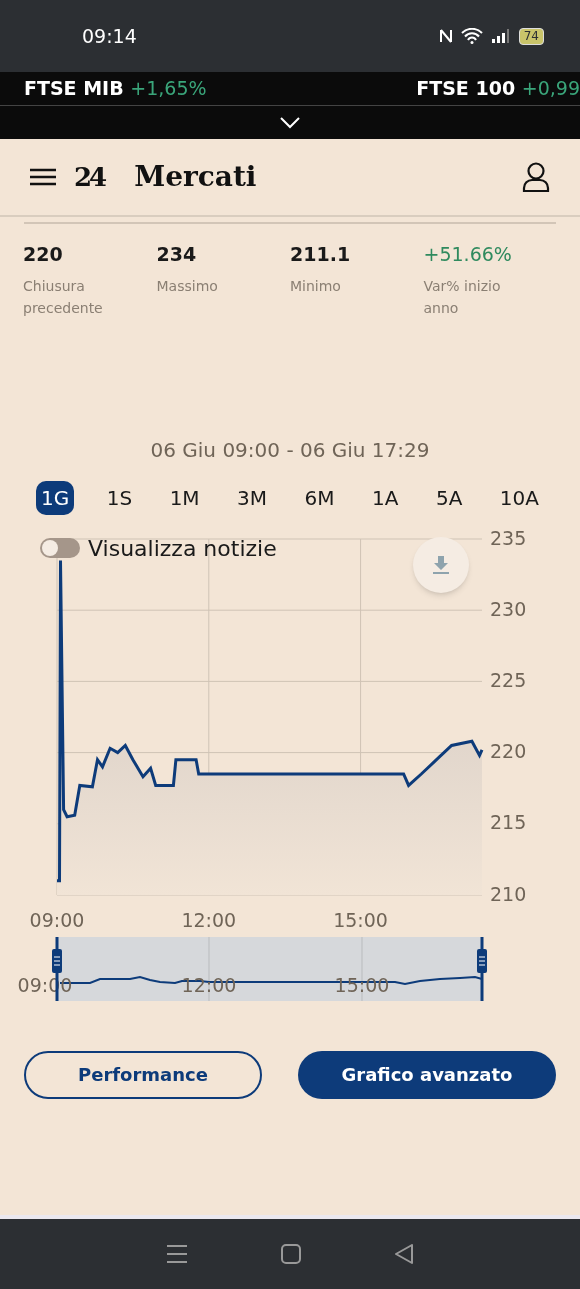 The image size is (580, 1289). What do you see at coordinates (187, 286) in the screenshot?
I see `stat-label: Massimo` at bounding box center [187, 286].